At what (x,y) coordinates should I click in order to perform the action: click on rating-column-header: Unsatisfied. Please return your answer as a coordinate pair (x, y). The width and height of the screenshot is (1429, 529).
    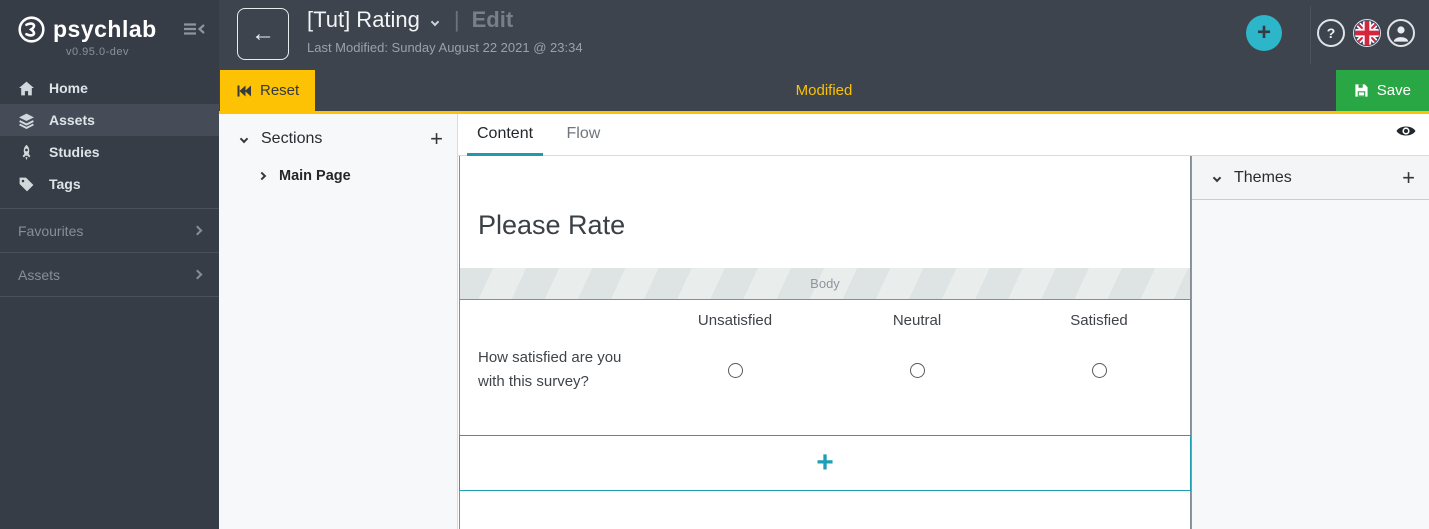
    Looking at the image, I should click on (735, 320).